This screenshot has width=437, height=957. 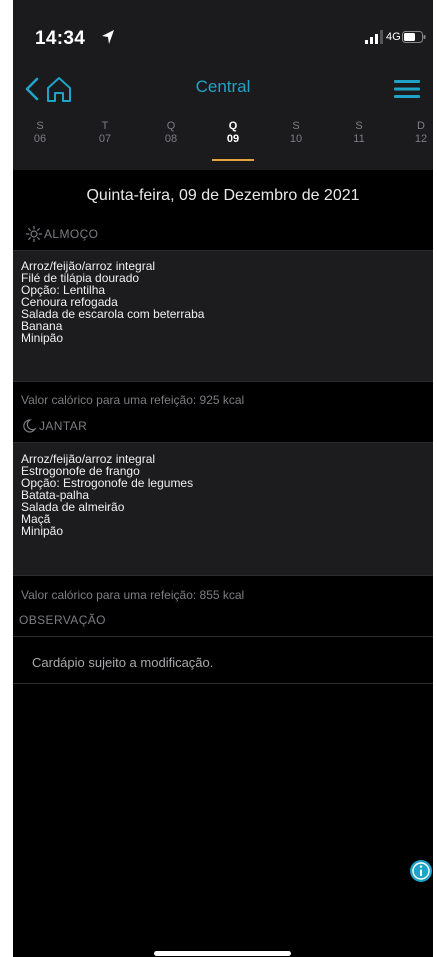 I want to click on week-day-selector: S 06 T 07 Q 08 Q 09 S 10 S 11 D 12, so click(x=223, y=139).